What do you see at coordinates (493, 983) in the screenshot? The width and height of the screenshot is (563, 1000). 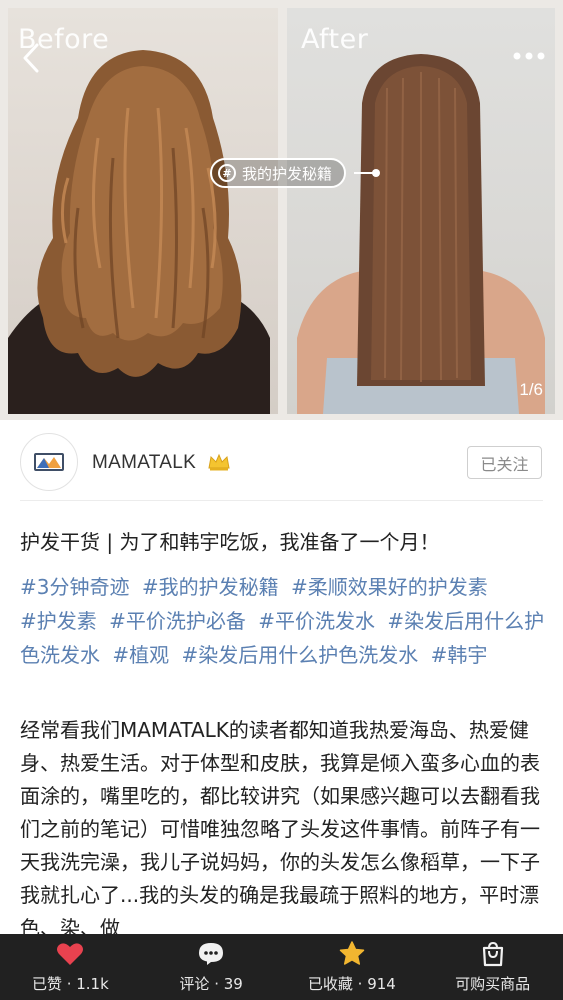 I see `shop-label: 可购买商品` at bounding box center [493, 983].